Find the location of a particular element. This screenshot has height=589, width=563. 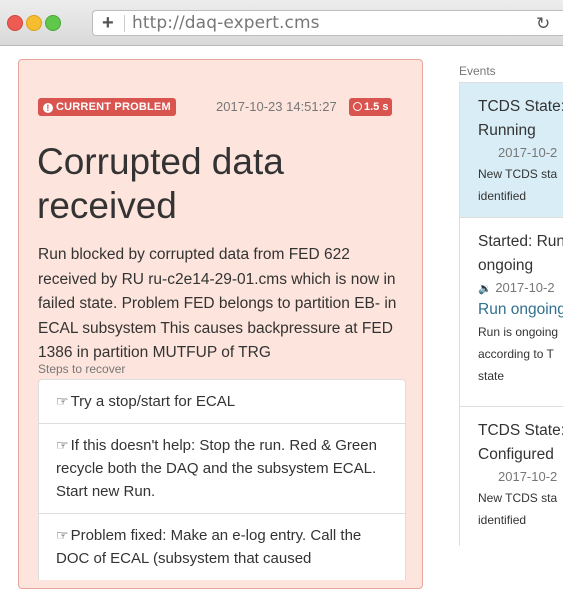

event-subtitle: Run ongoing is located at coordinates (520, 309).